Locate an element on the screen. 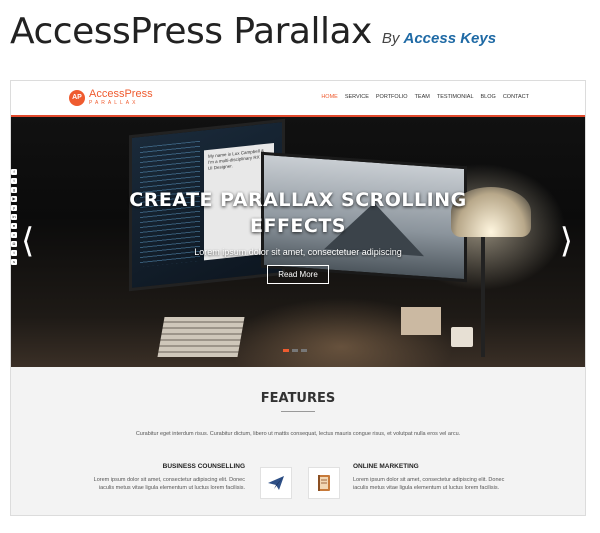 The height and width of the screenshot is (533, 600). theme-title: AccessPress Parallax is located at coordinates (191, 31).